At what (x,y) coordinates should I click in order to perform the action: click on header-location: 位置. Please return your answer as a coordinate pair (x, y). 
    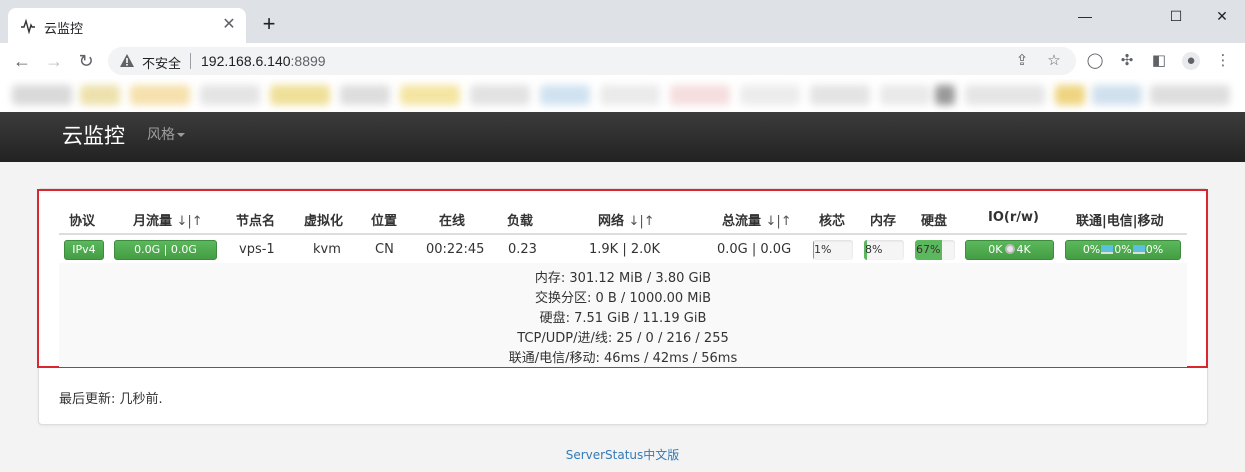
    Looking at the image, I should click on (384, 221).